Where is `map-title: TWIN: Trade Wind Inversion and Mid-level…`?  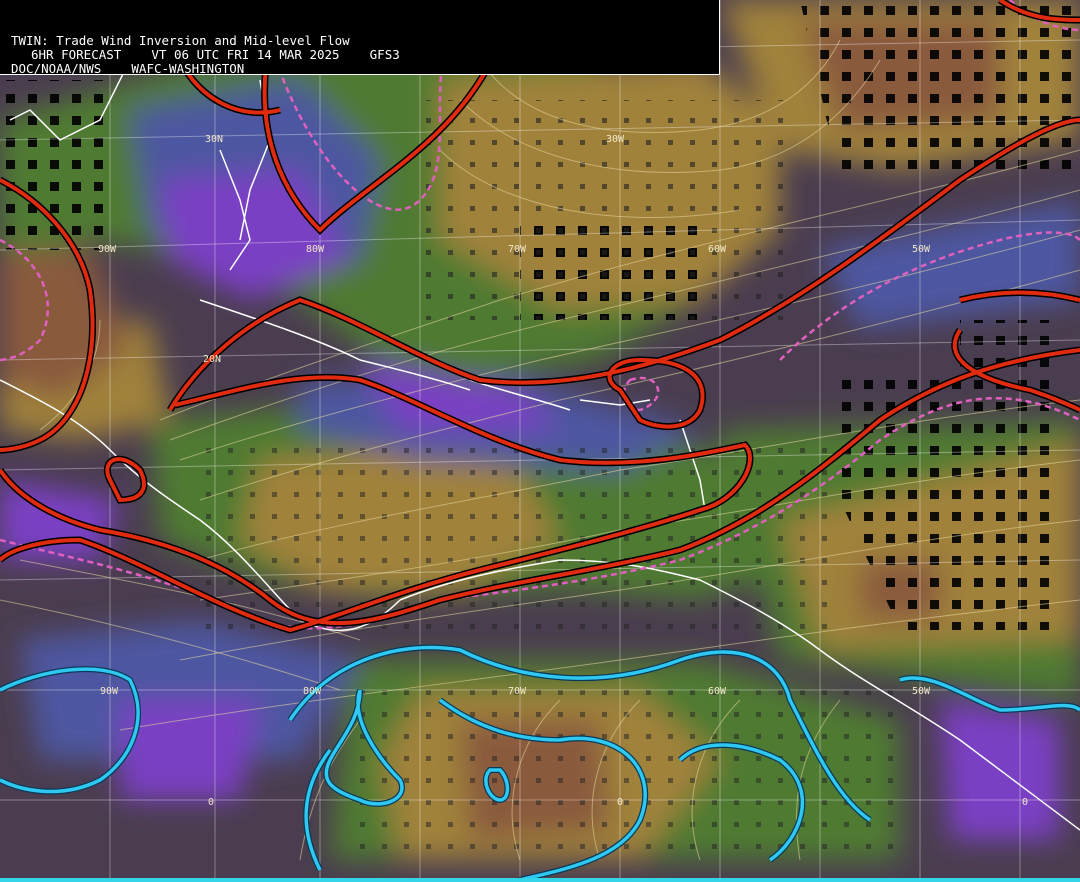 map-title: TWIN: Trade Wind Inversion and Mid-level… is located at coordinates (180, 40).